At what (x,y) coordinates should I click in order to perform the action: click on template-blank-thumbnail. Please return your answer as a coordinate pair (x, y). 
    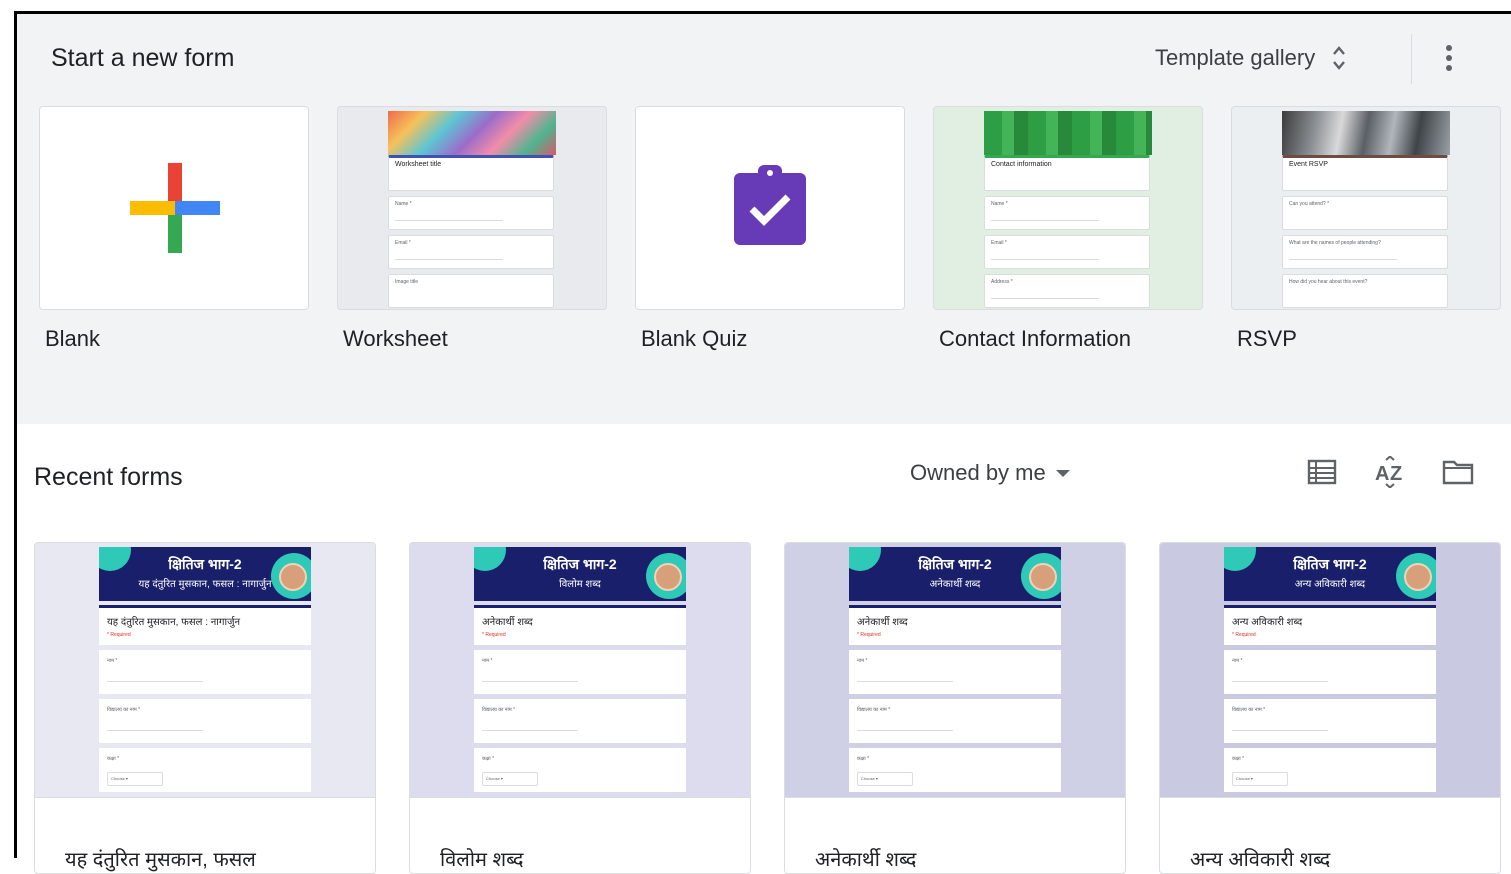
    Looking at the image, I should click on (174, 208).